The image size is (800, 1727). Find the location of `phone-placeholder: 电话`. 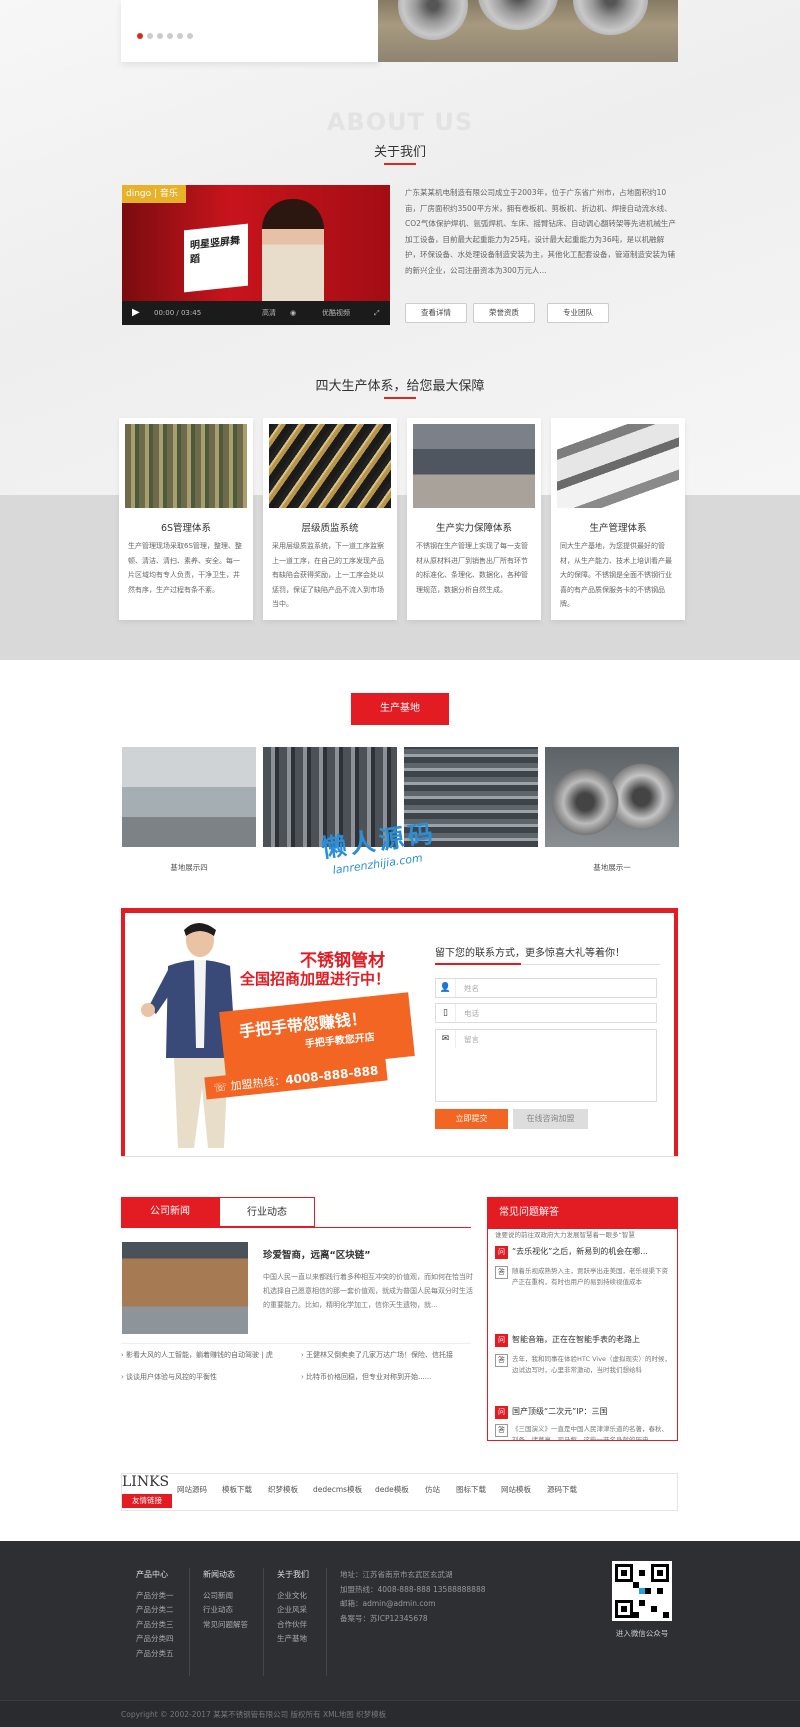

phone-placeholder: 电话 is located at coordinates (471, 1013).